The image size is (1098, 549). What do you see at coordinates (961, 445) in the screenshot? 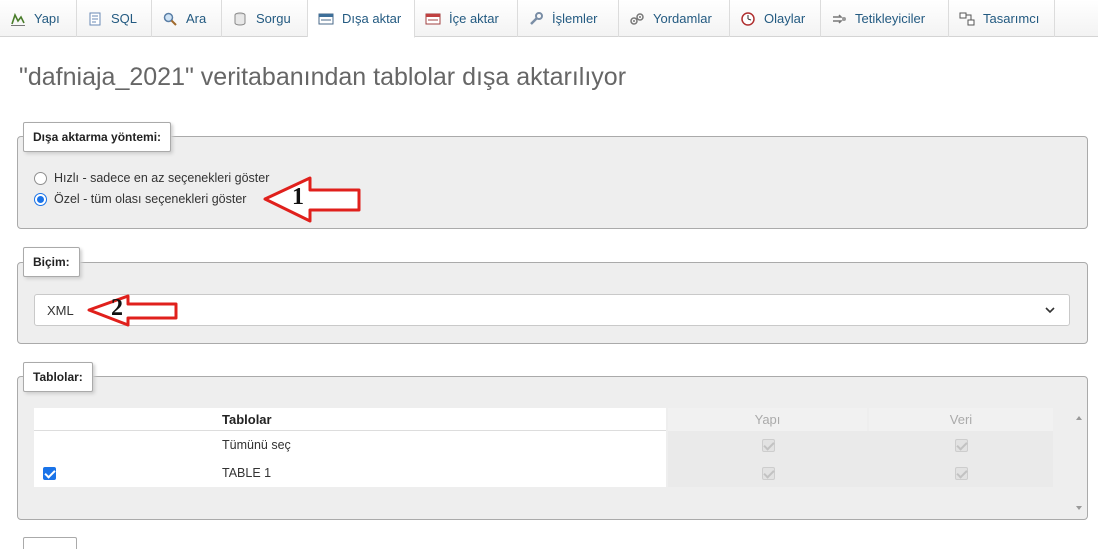
I see `select-all-data-checkbox` at bounding box center [961, 445].